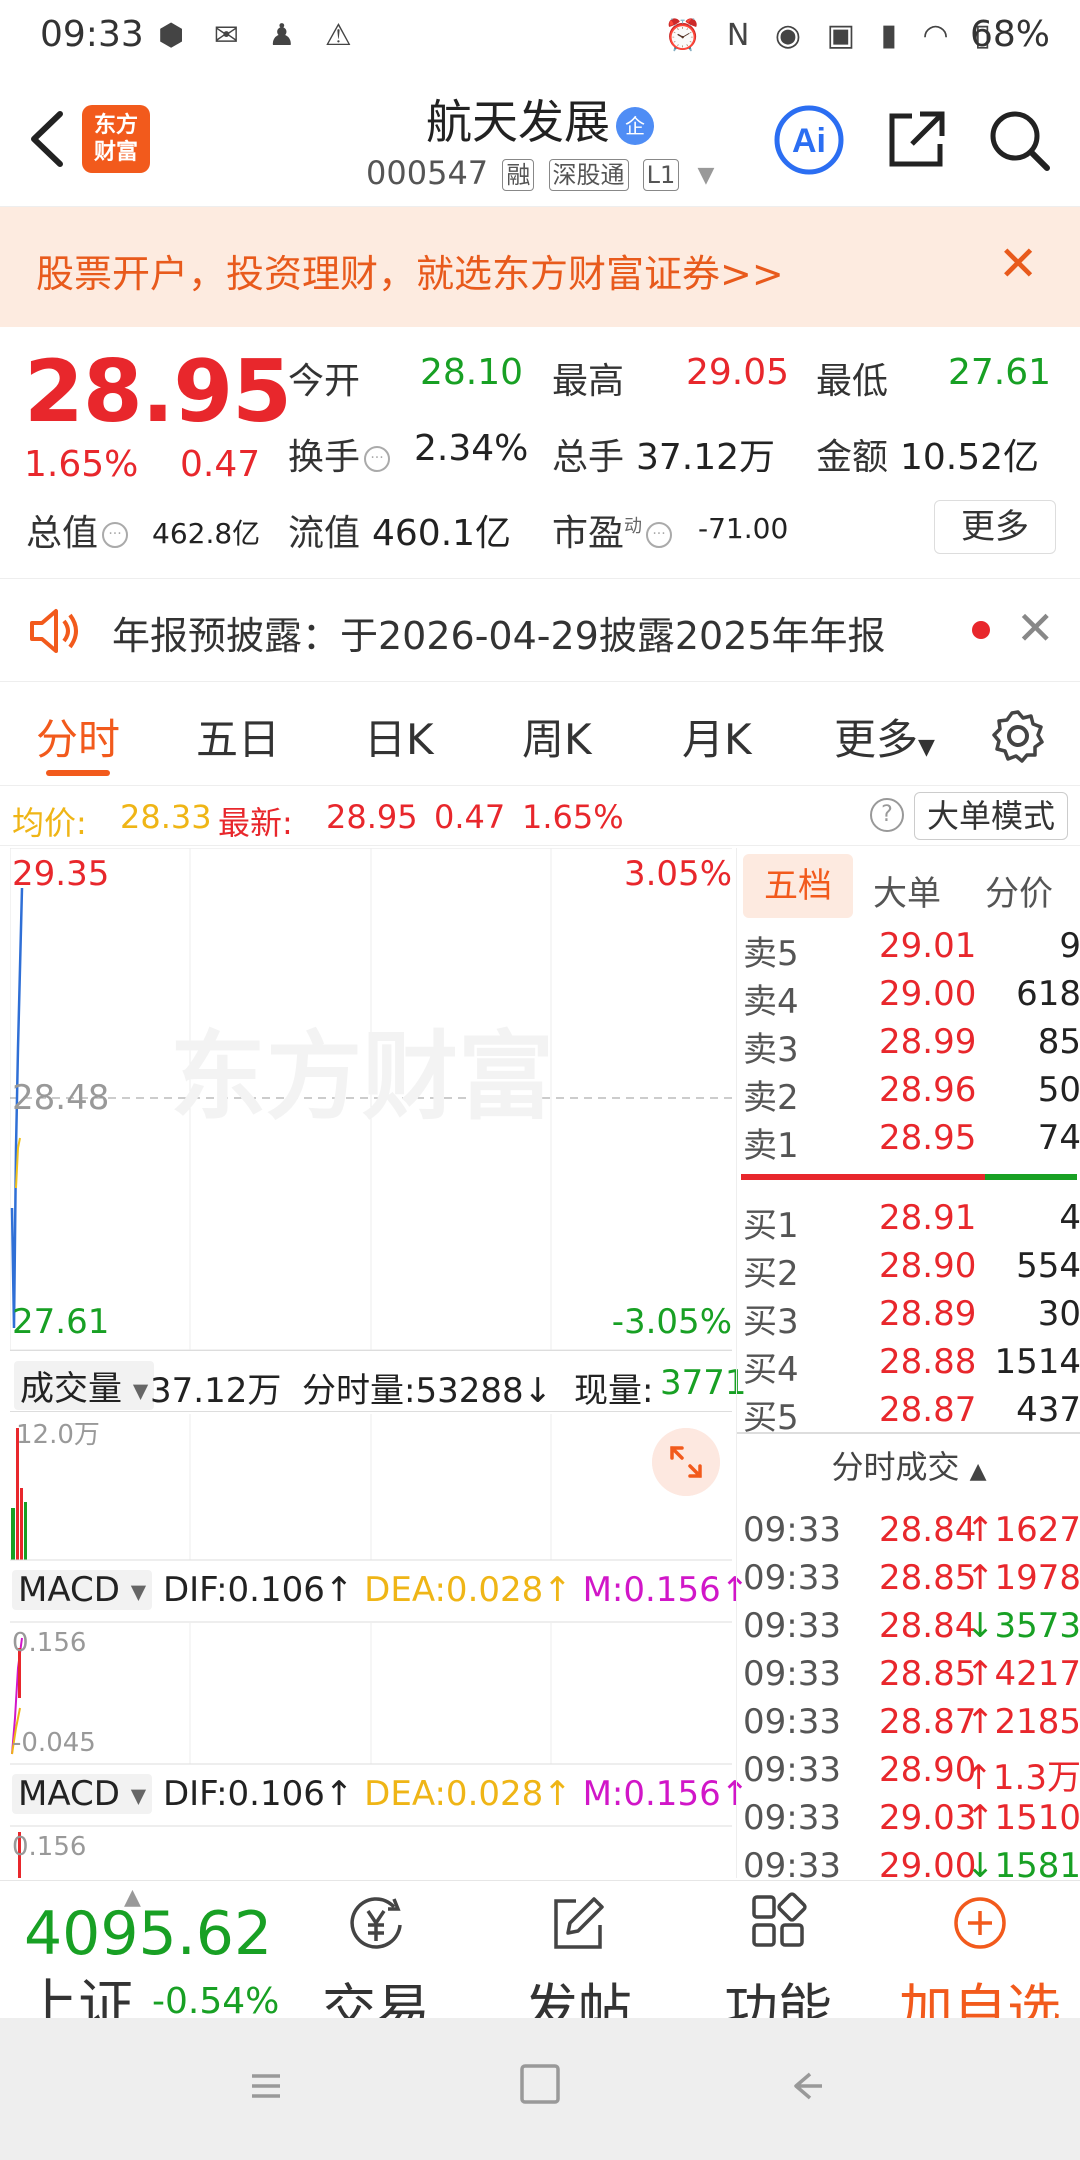  What do you see at coordinates (1022, 1818) in the screenshot?
I see `trade-volume: ↑1510` at bounding box center [1022, 1818].